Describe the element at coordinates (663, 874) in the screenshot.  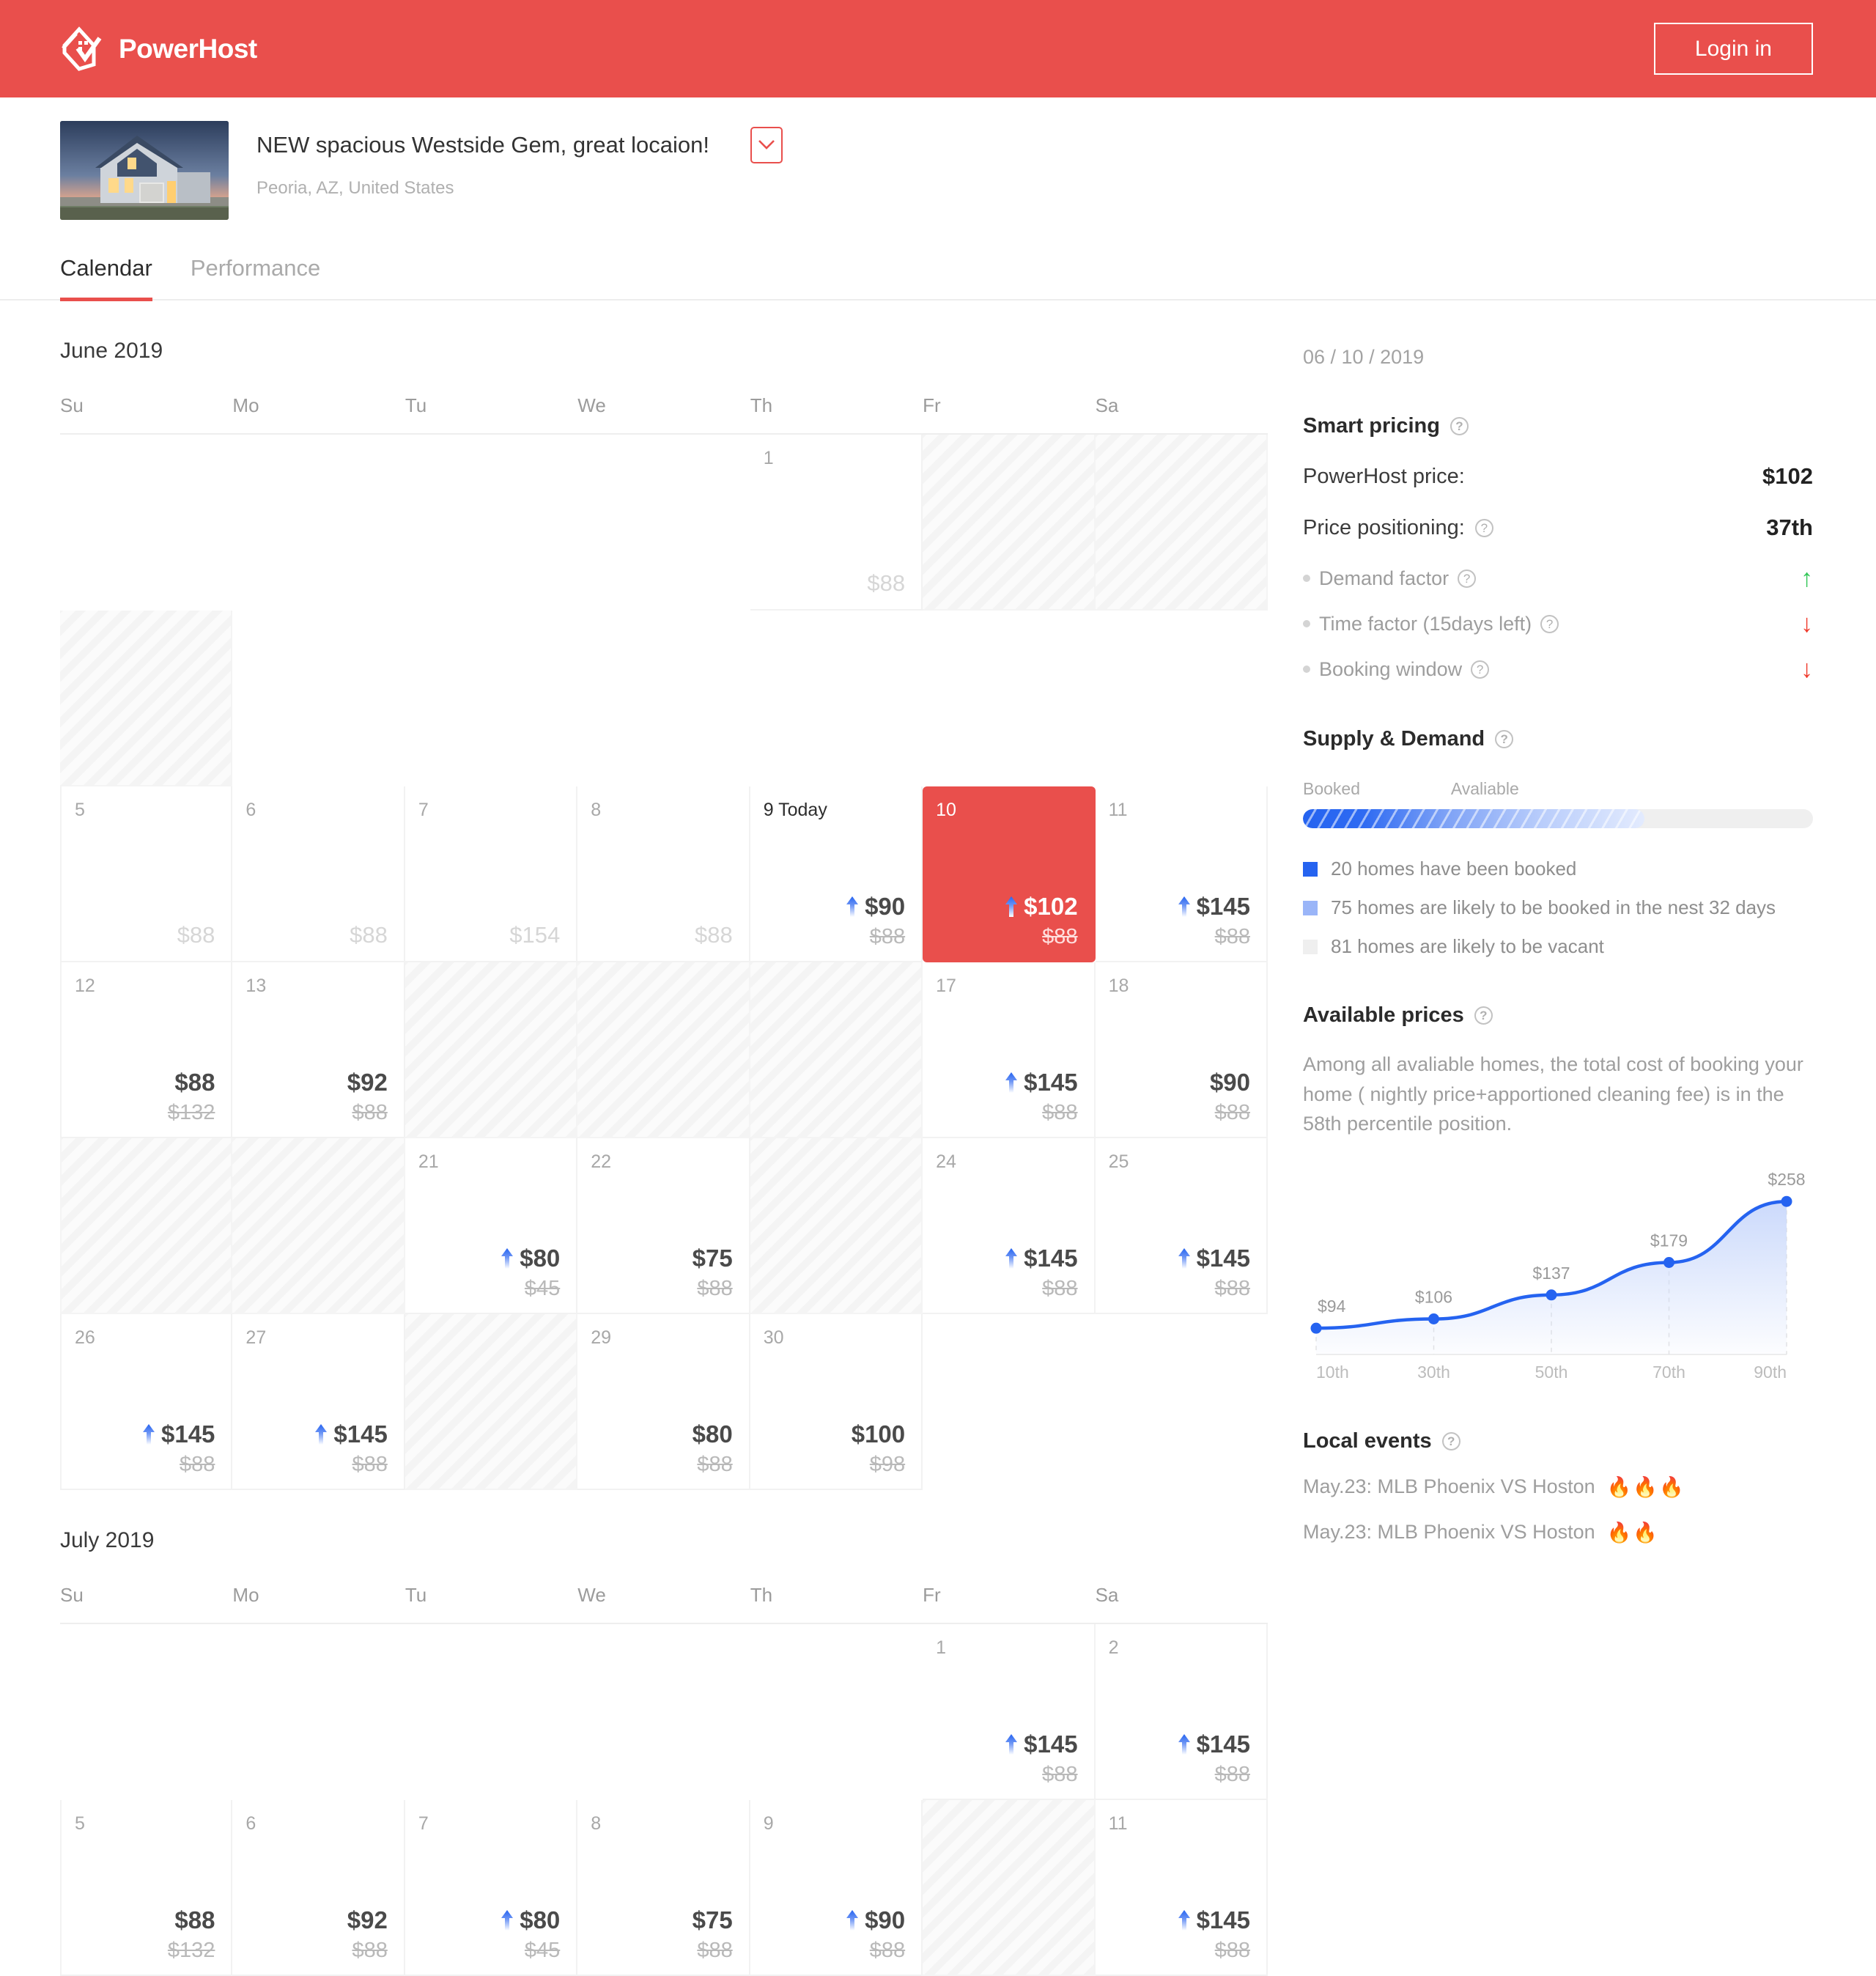
I see `calendar-cell-day: 8 $88` at that location.